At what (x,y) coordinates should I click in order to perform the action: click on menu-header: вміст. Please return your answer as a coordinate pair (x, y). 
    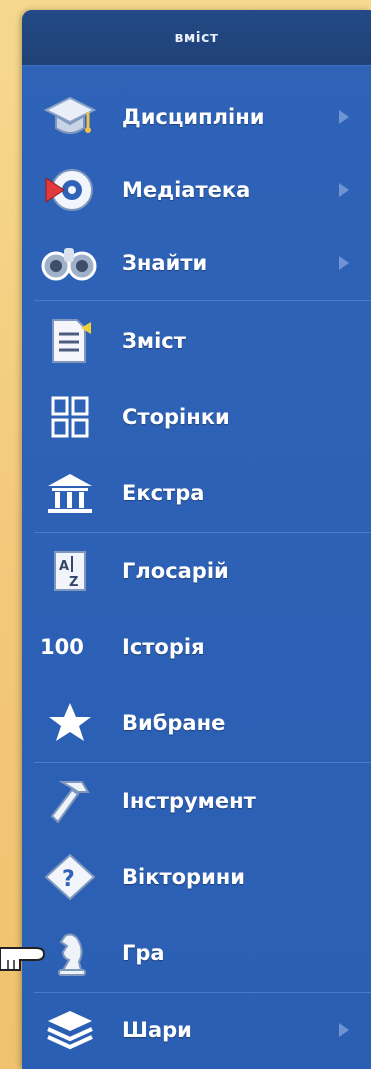
    Looking at the image, I should click on (196, 38).